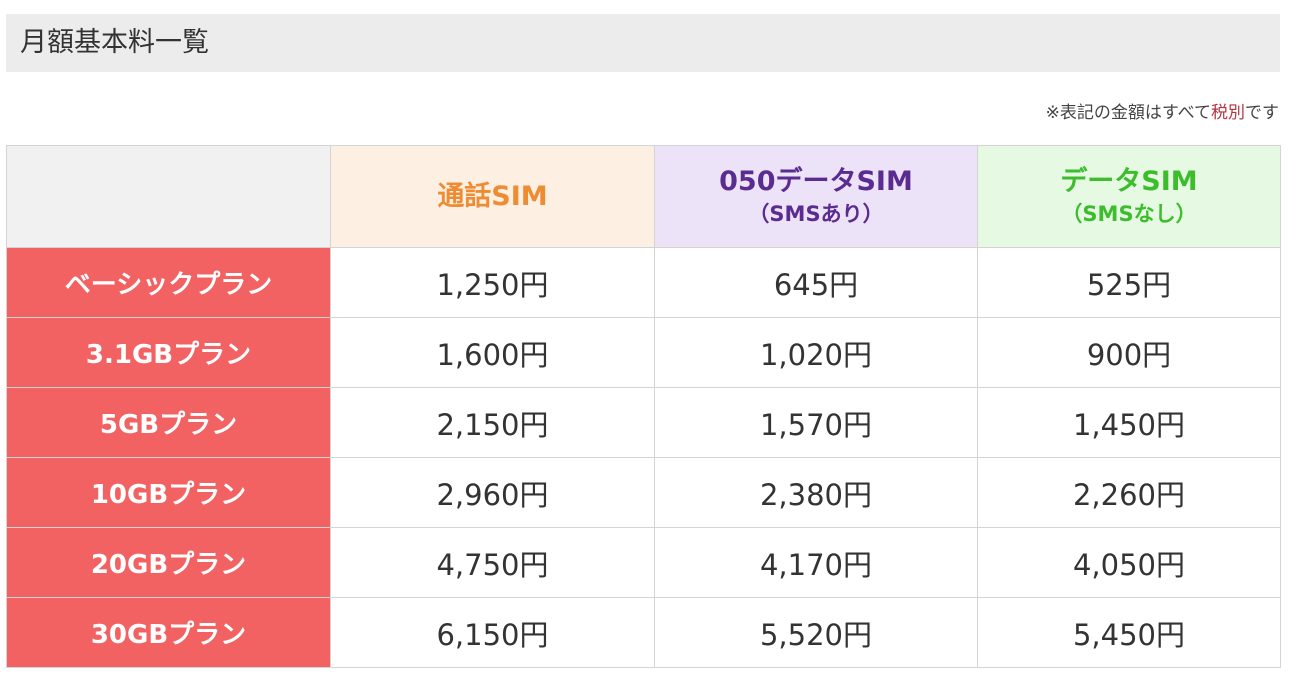  What do you see at coordinates (816, 492) in the screenshot?
I see `price-cell: 2,380円` at bounding box center [816, 492].